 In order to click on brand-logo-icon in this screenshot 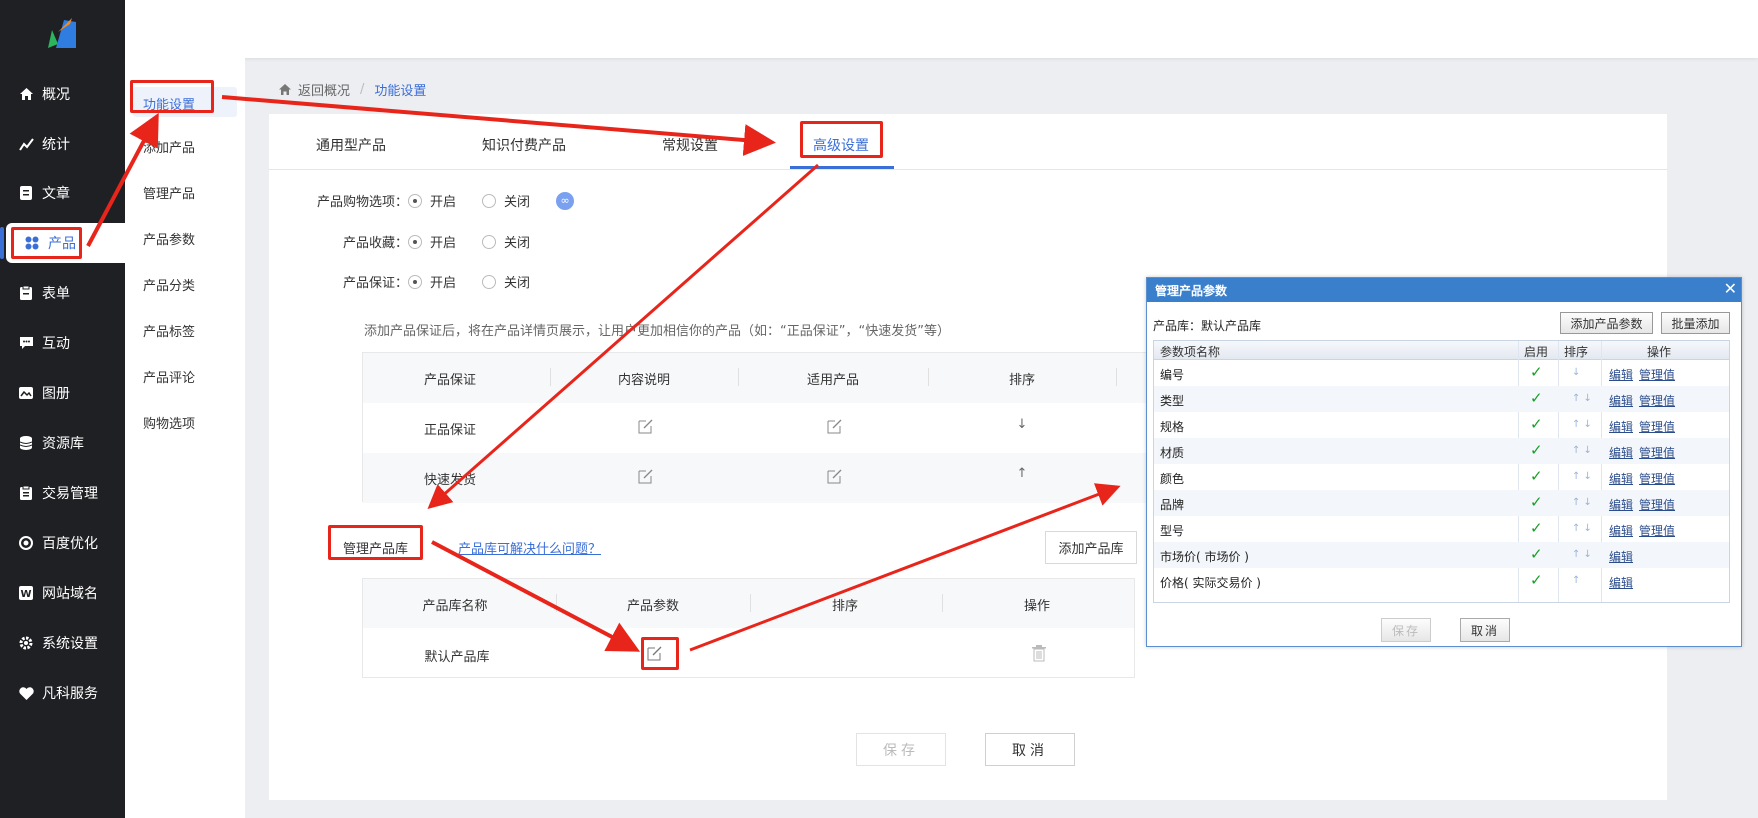, I will do `click(62, 34)`.